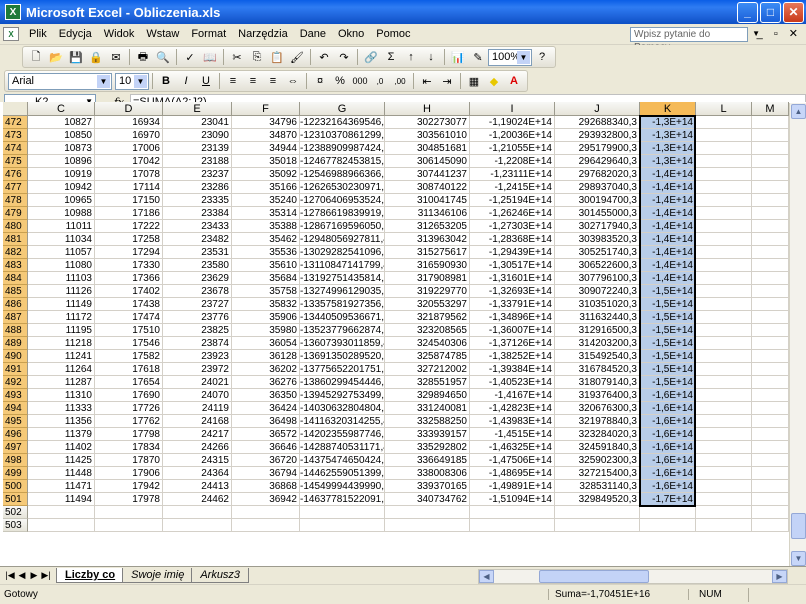  What do you see at coordinates (197, 252) in the screenshot?
I see `cell-e482: 23531` at bounding box center [197, 252].